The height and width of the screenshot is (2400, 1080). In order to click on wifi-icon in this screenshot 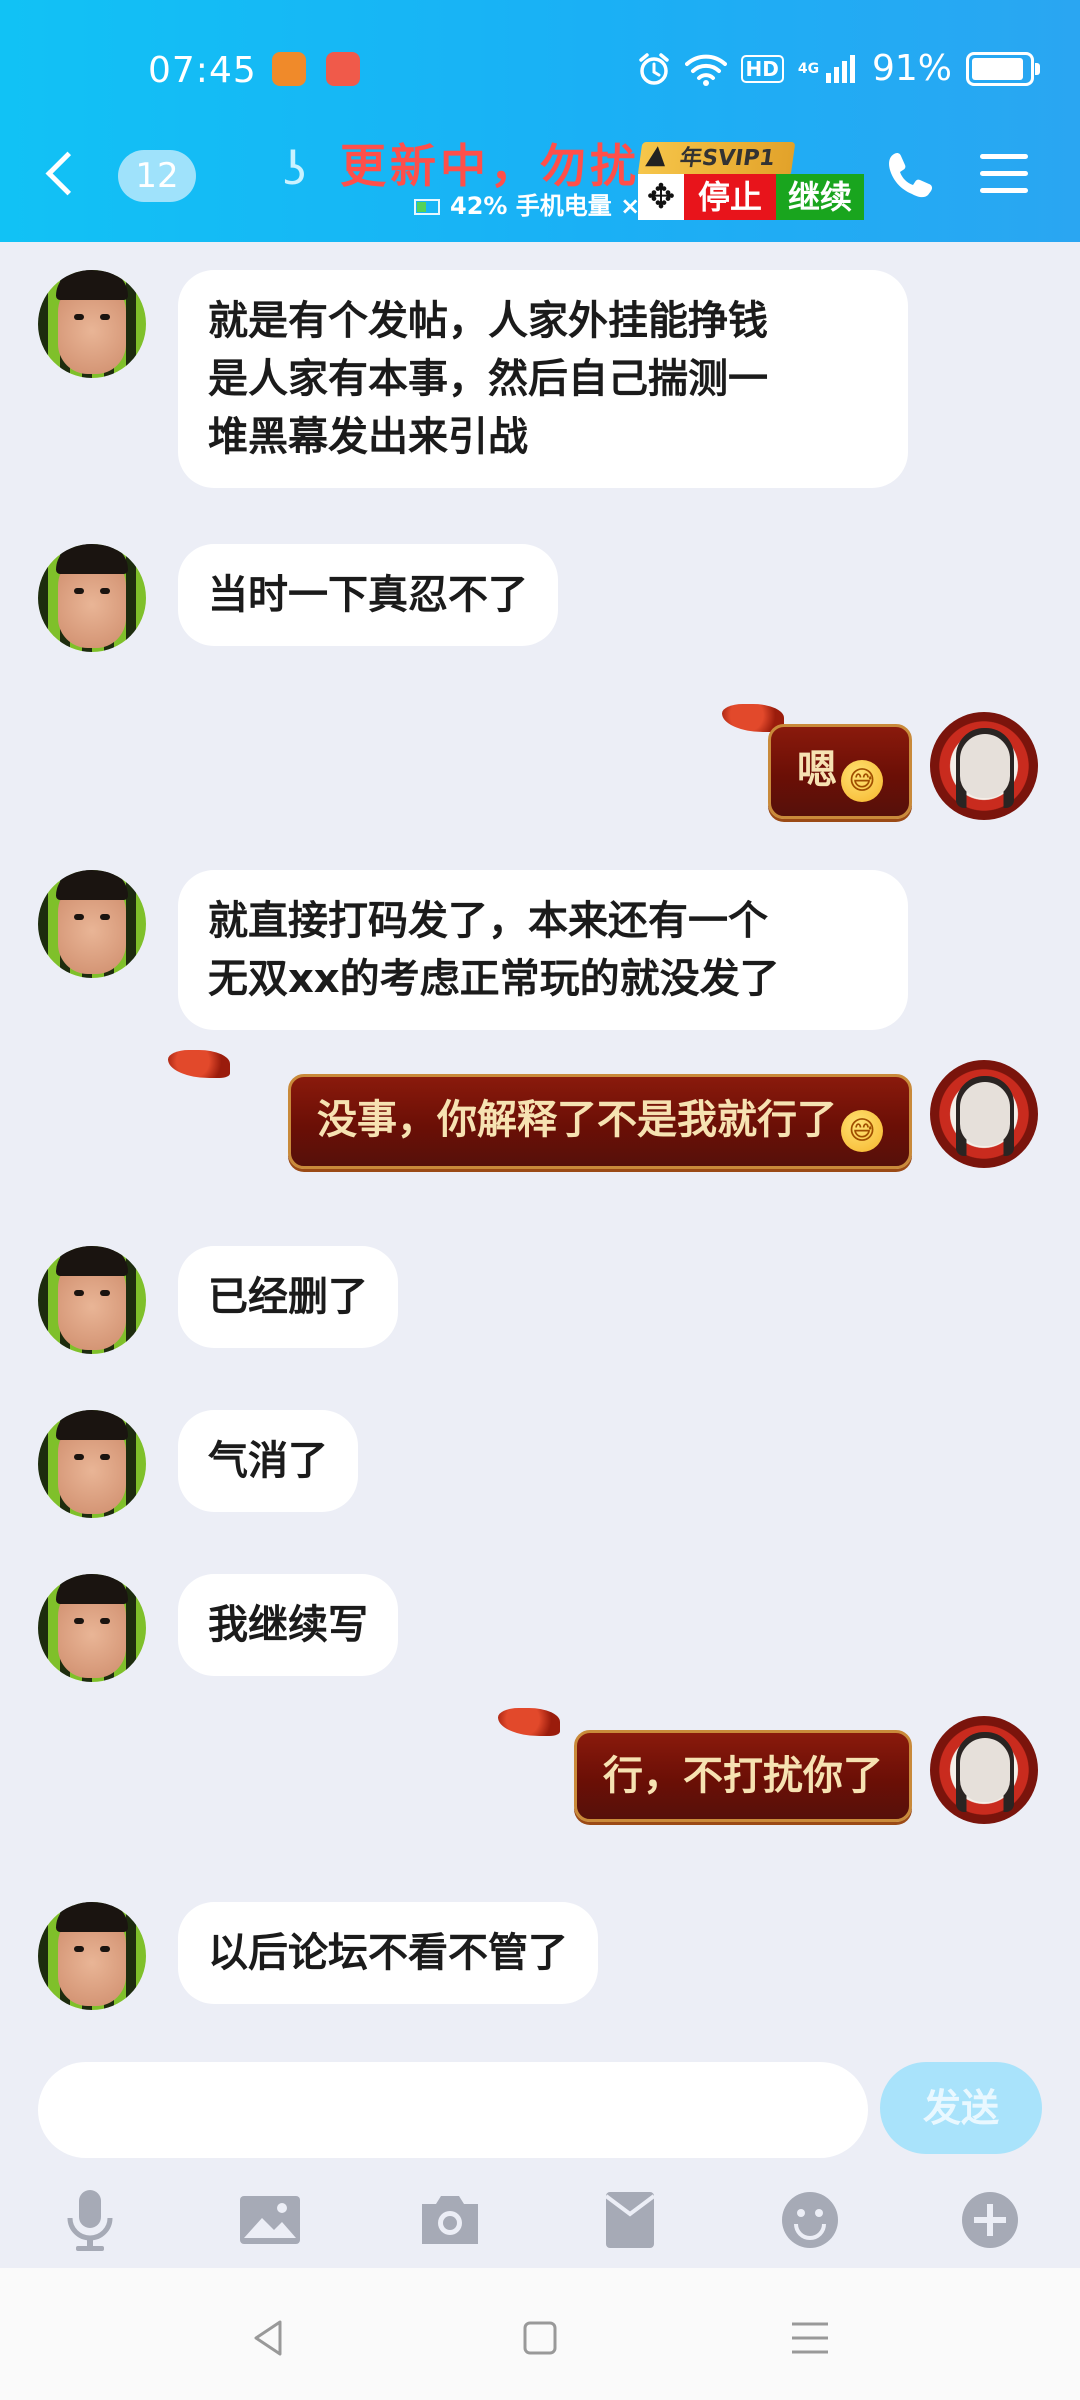, I will do `click(705, 70)`.